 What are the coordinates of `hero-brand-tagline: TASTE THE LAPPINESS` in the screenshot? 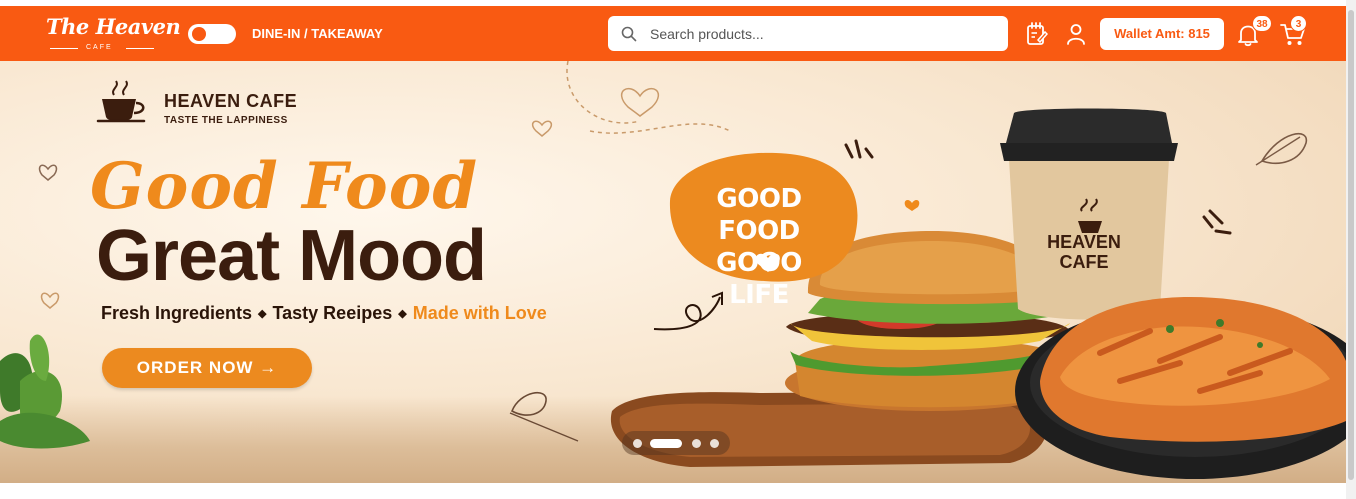 It's located at (226, 120).